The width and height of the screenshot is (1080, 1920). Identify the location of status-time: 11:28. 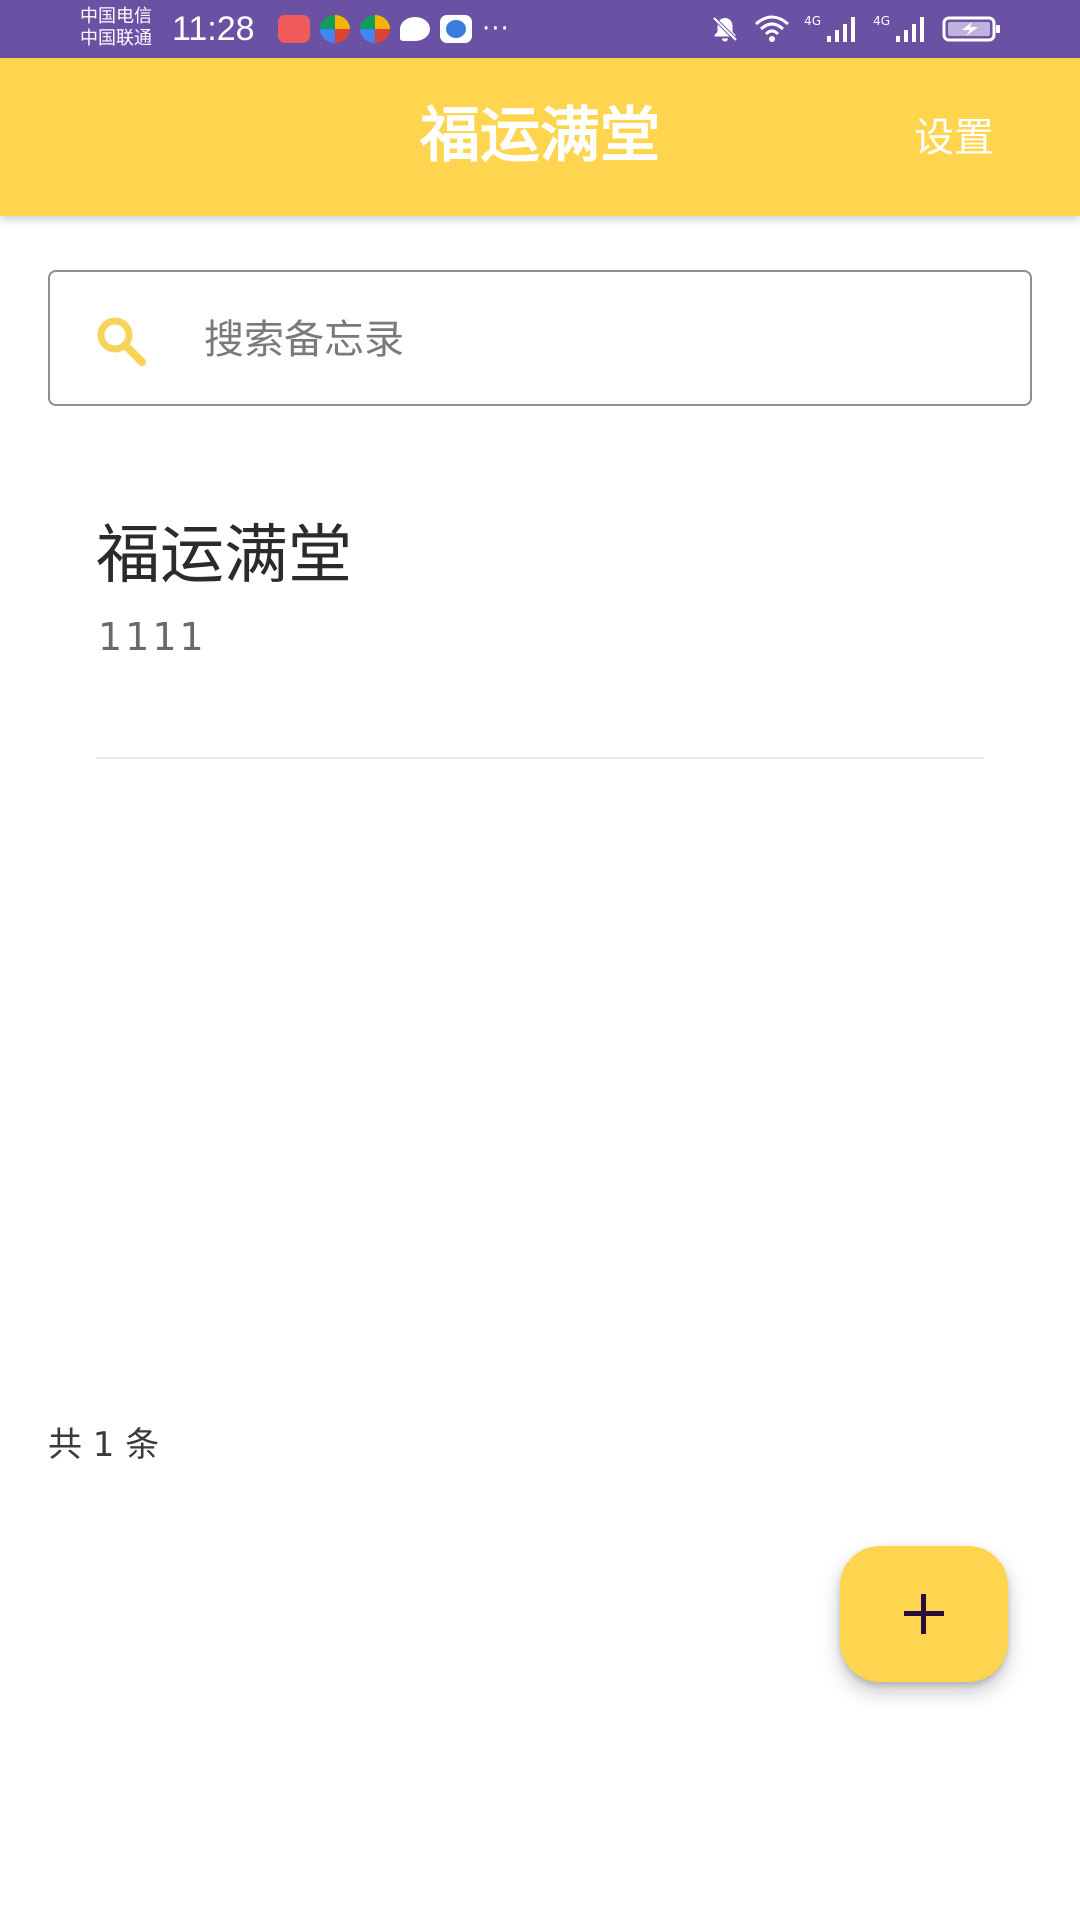
(213, 29).